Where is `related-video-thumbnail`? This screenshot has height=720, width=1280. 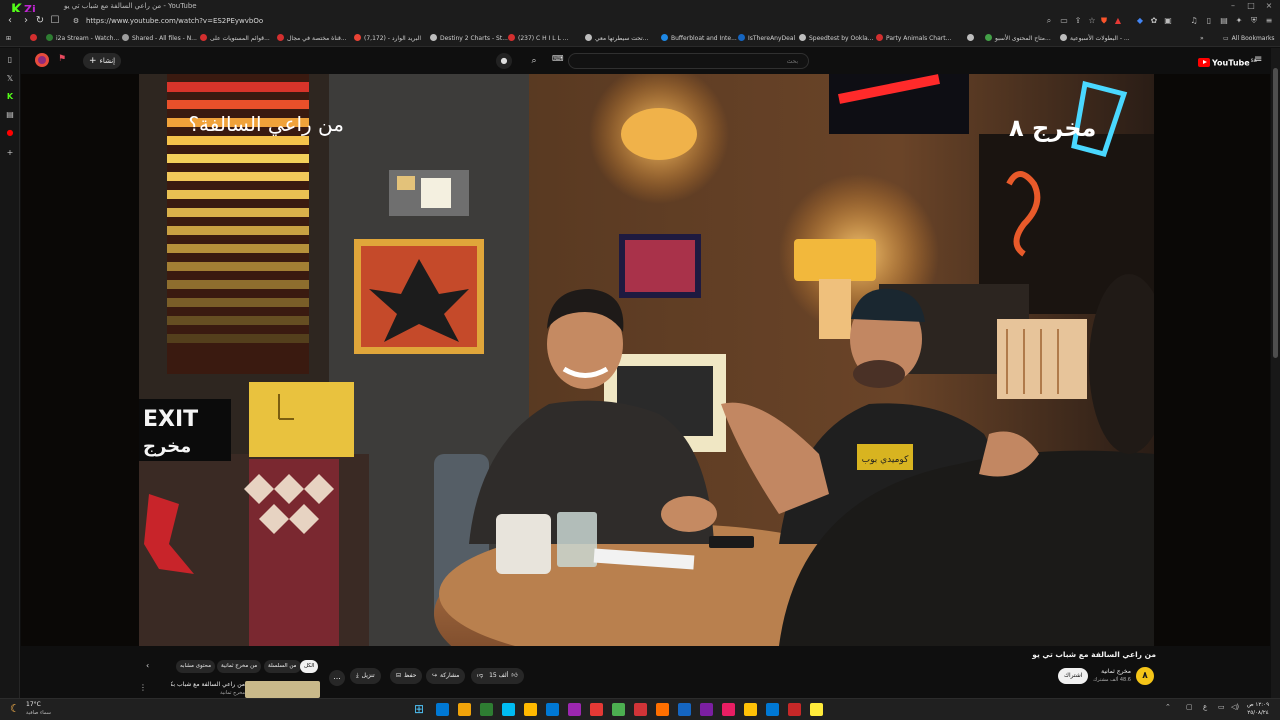 related-video-thumbnail is located at coordinates (282, 689).